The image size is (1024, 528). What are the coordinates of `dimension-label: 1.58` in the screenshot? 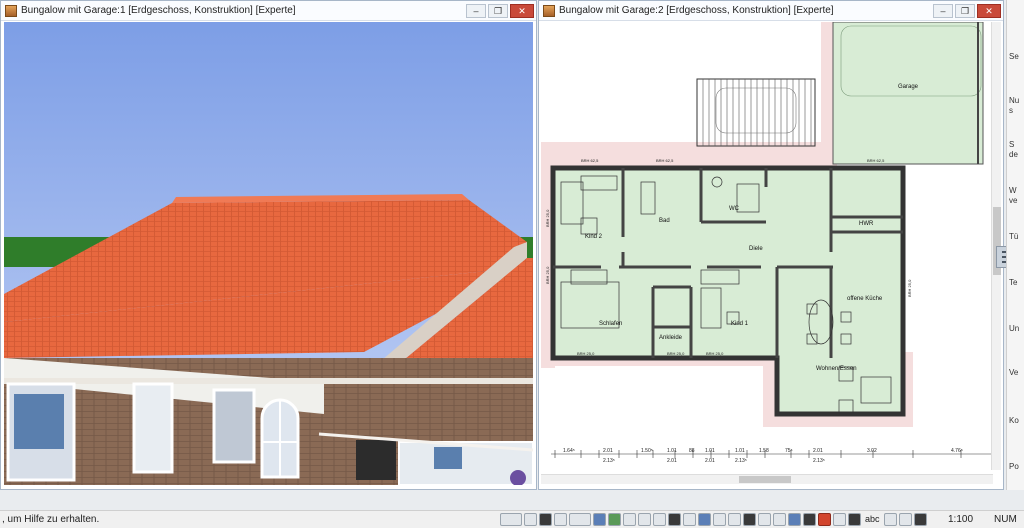 It's located at (764, 451).